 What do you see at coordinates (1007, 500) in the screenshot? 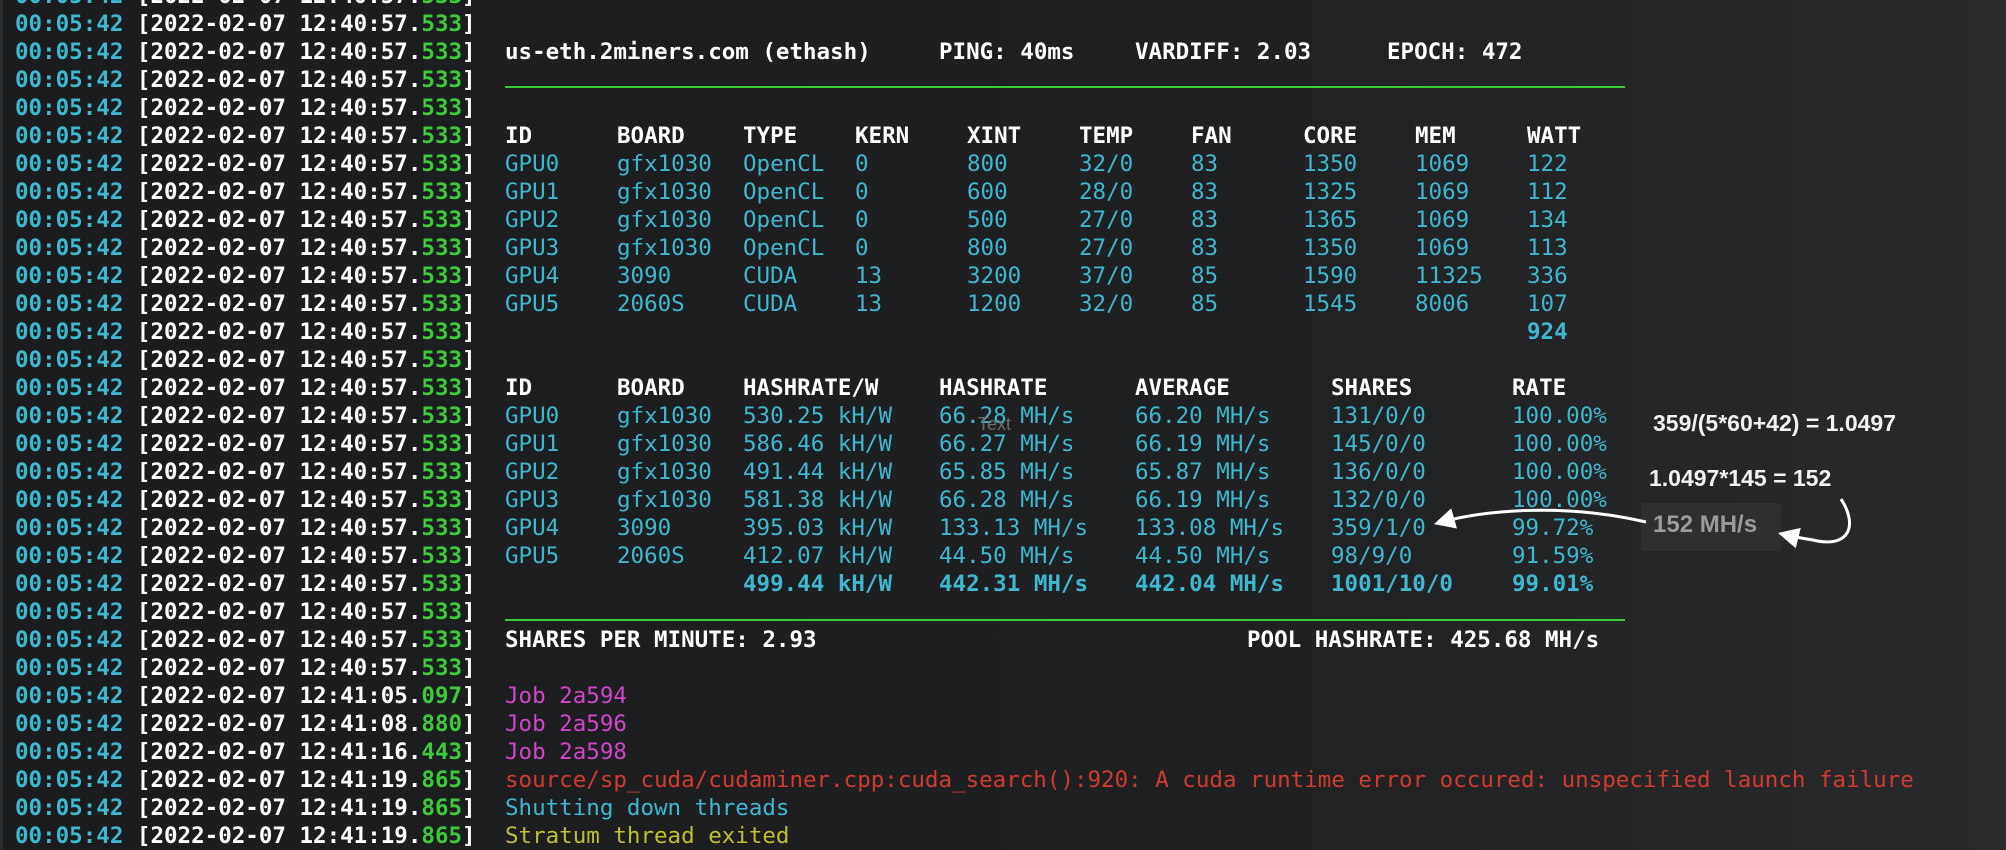
I see `hash-table-cell-3: 66.28 MH/s` at bounding box center [1007, 500].